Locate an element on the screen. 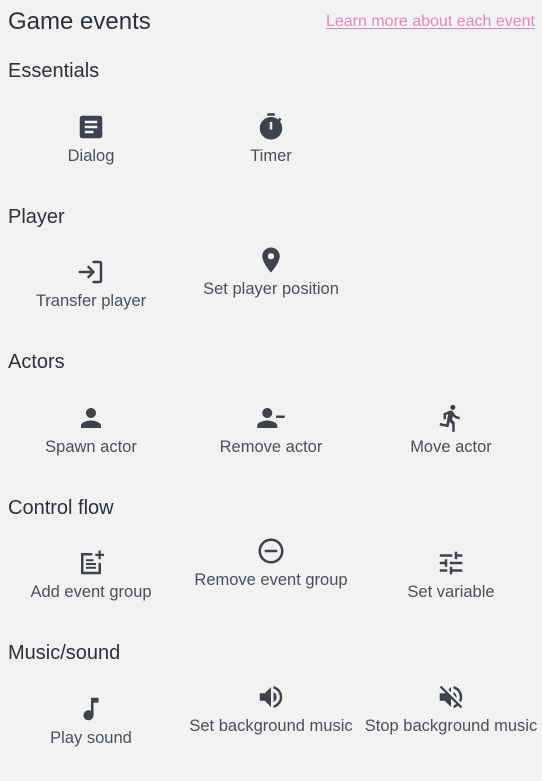 The image size is (542, 781). running-person-icon is located at coordinates (451, 418).